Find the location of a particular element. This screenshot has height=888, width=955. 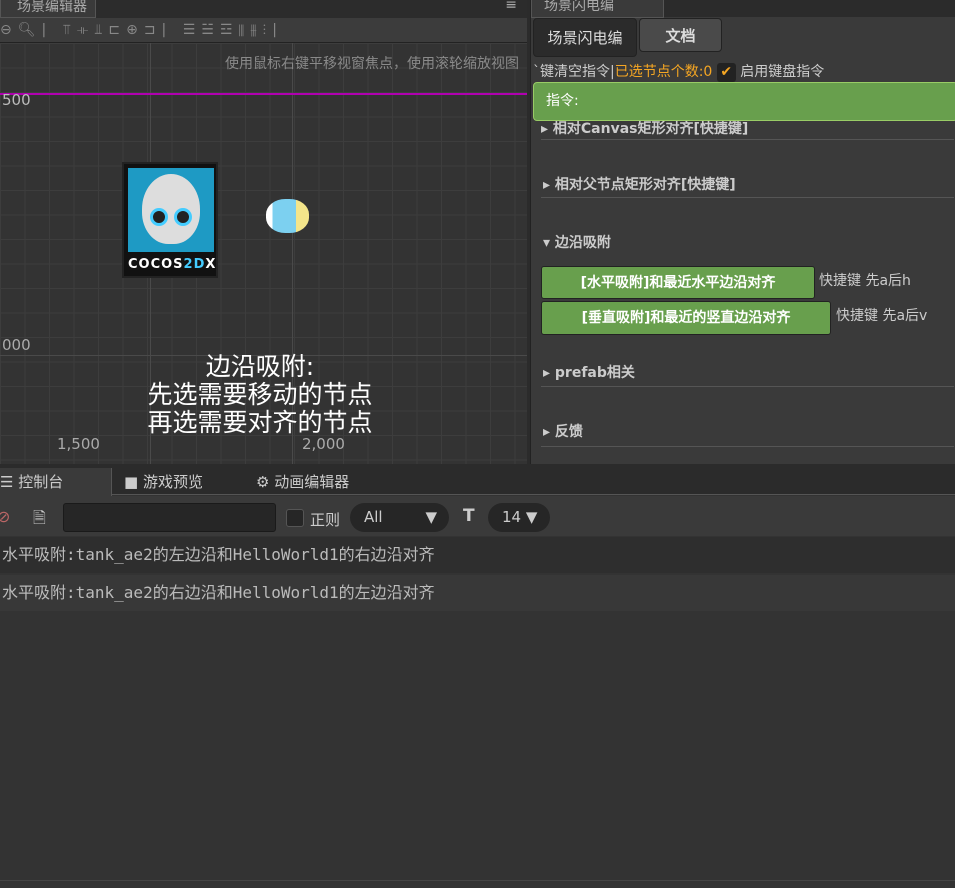

section-canvas-align: 相对Canvas矩形对齐[快捷键] is located at coordinates (650, 129).